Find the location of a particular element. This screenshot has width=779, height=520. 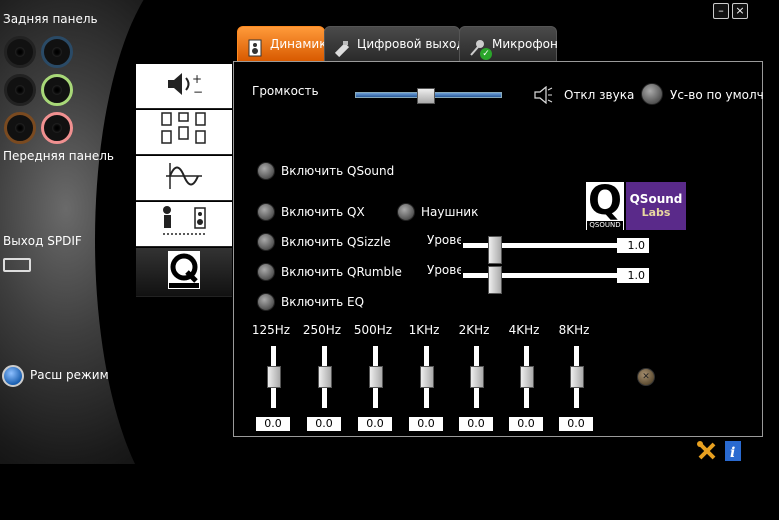

speaker-volume-icon: + − is located at coordinates (184, 86).